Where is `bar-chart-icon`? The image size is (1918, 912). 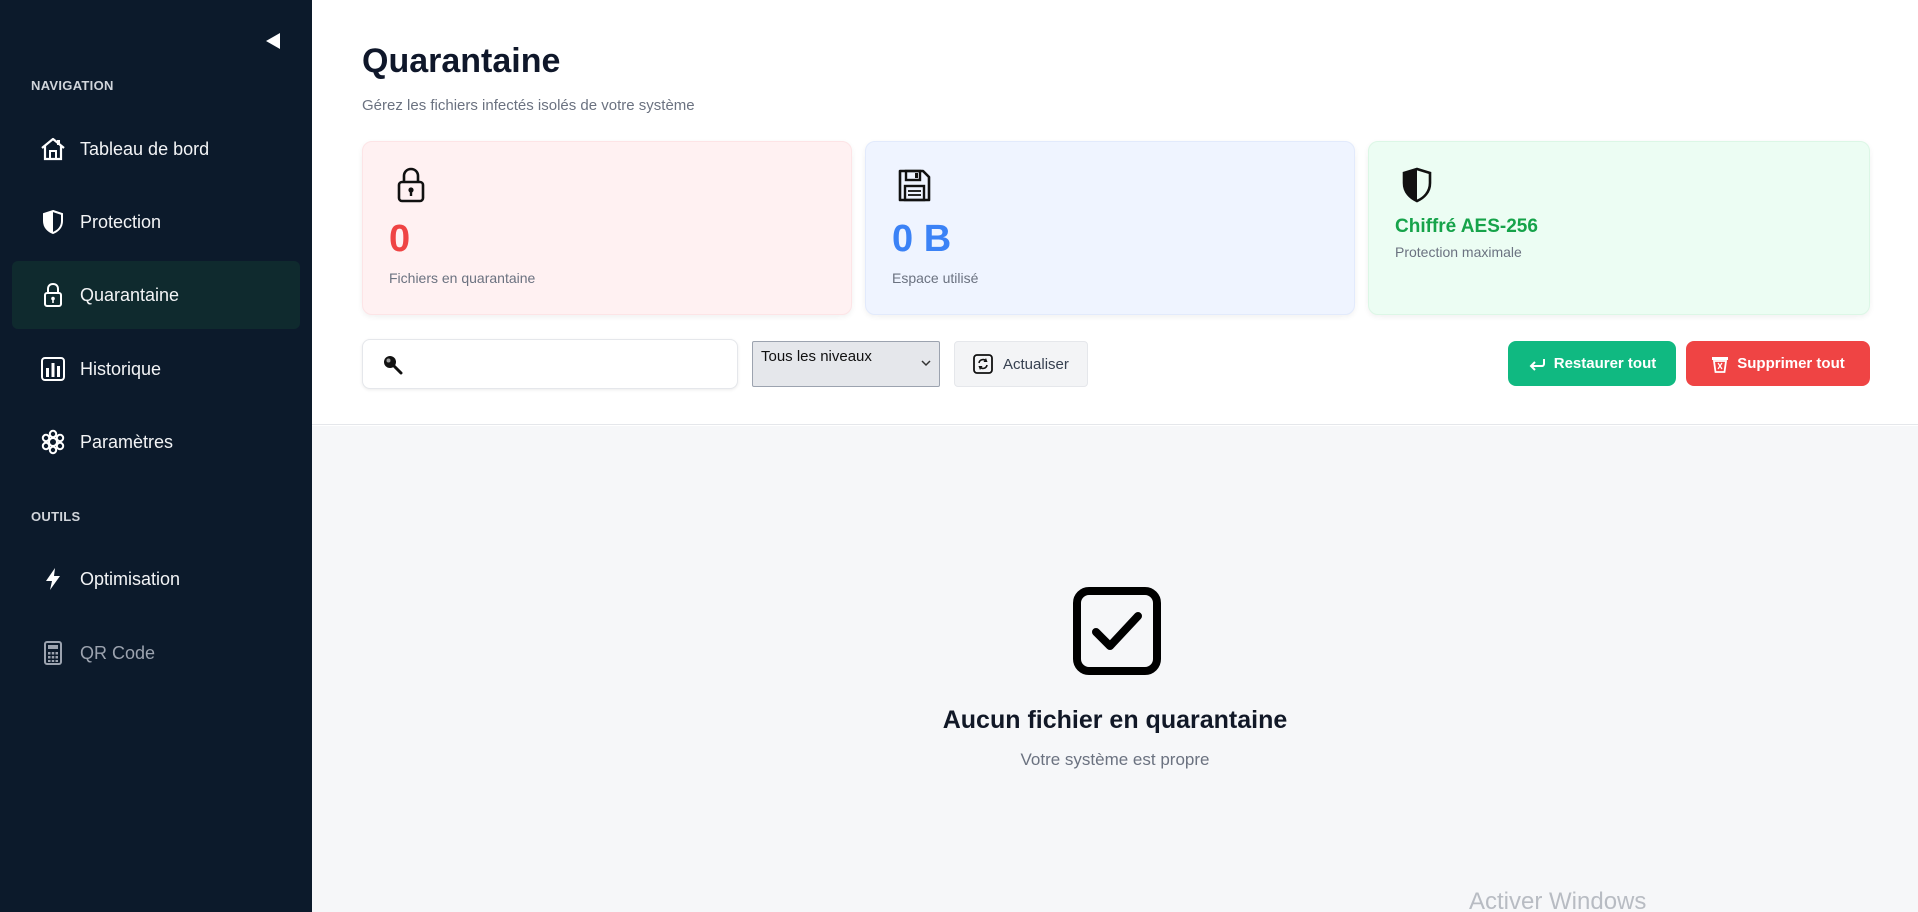
bar-chart-icon is located at coordinates (53, 369).